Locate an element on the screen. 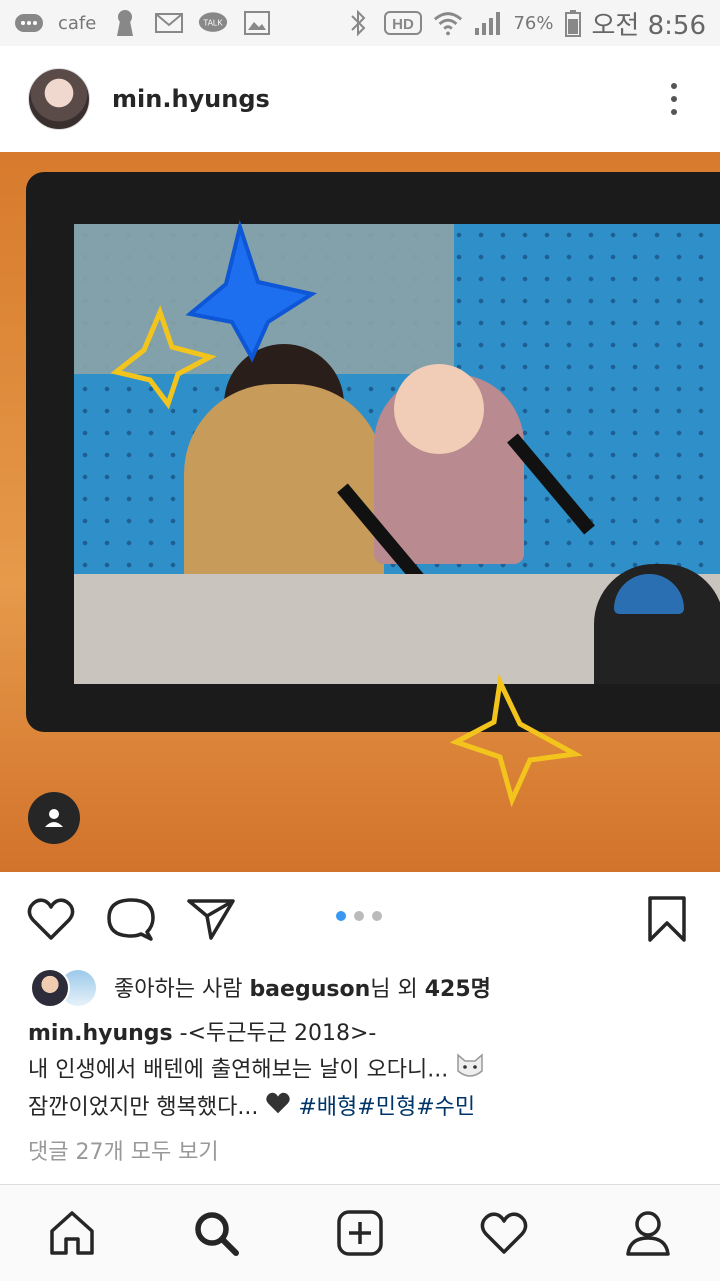 The width and height of the screenshot is (720, 1281). like-button is located at coordinates (51, 919).